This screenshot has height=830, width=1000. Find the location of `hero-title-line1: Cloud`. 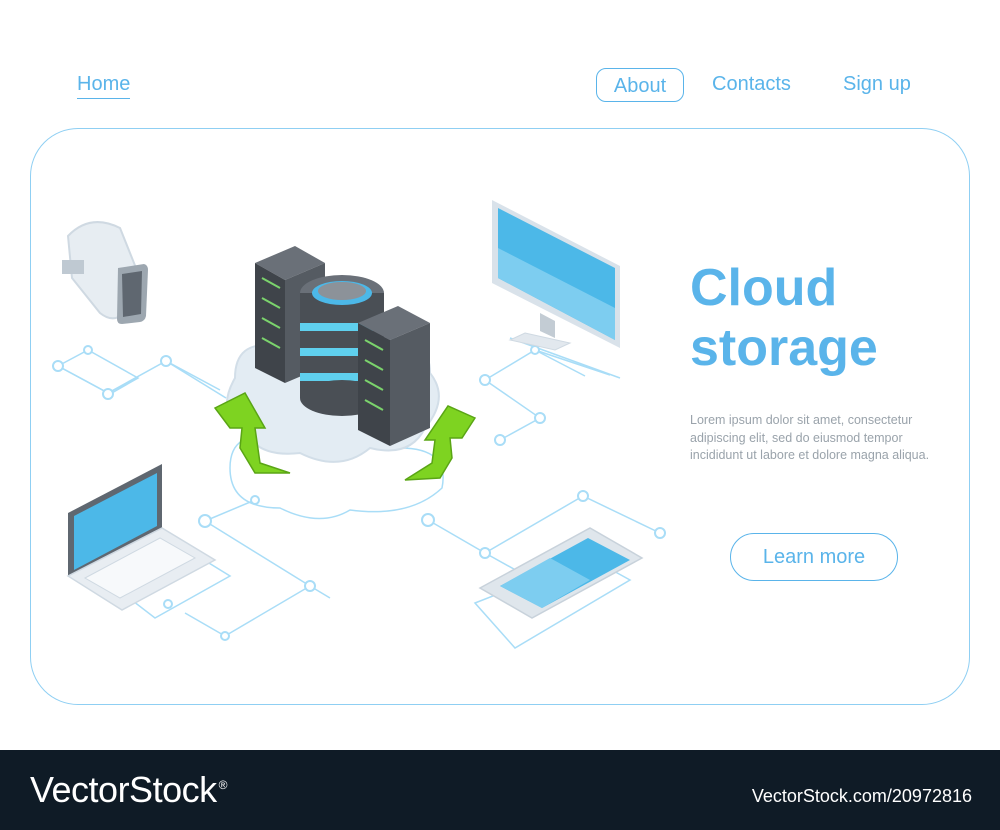

hero-title-line1: Cloud is located at coordinates (764, 288).